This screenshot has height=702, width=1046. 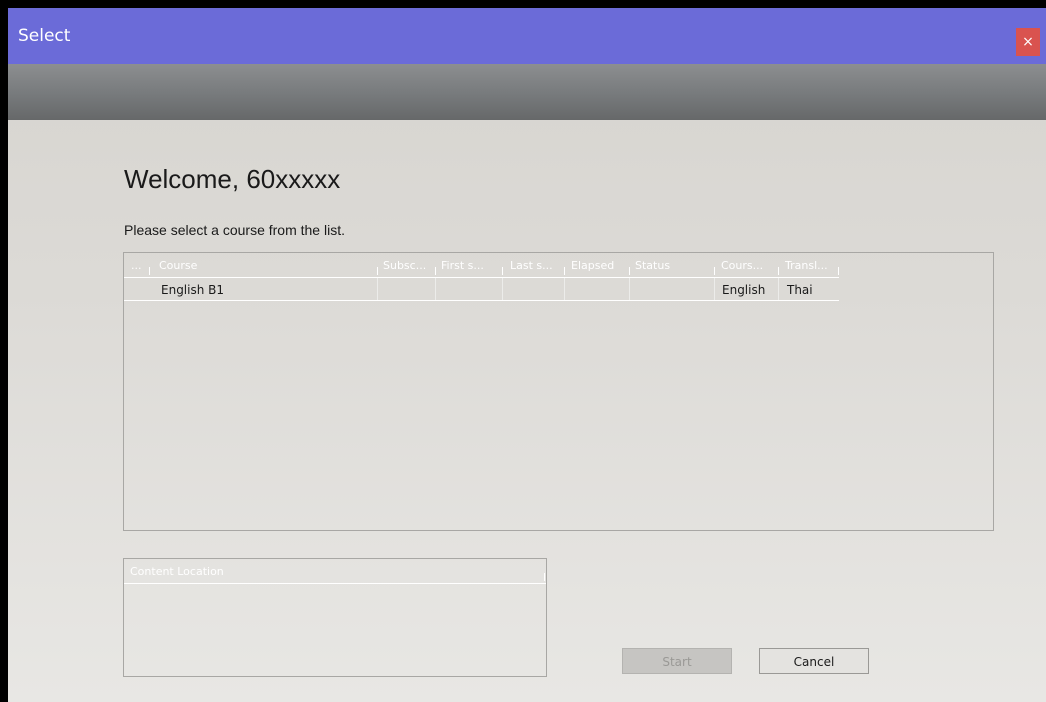 I want to click on cell-course: English B1, so click(x=193, y=290).